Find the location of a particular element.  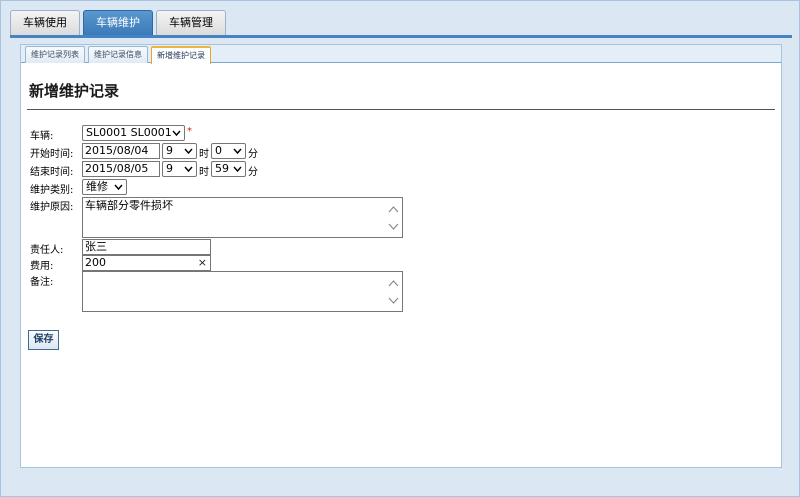

start-minute-select: 0 is located at coordinates (228, 151).